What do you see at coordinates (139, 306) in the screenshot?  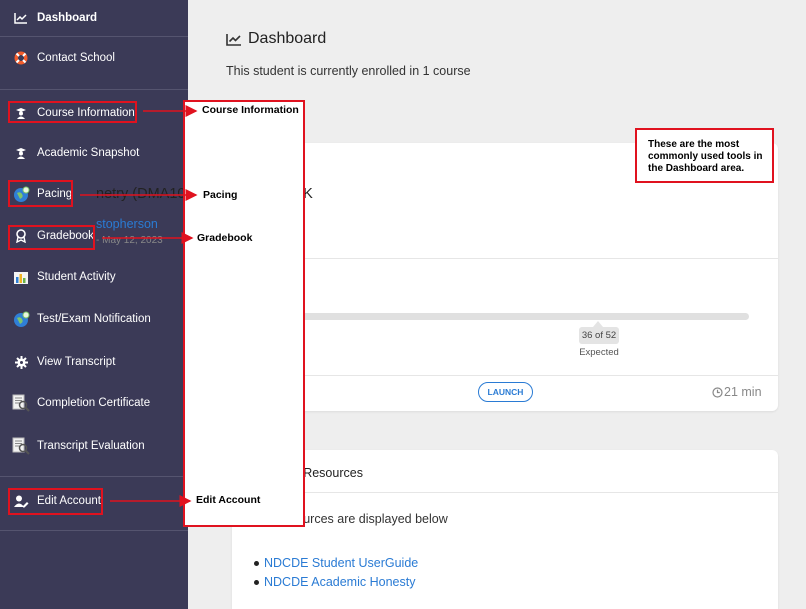 I see `annotation-arrows` at bounding box center [139, 306].